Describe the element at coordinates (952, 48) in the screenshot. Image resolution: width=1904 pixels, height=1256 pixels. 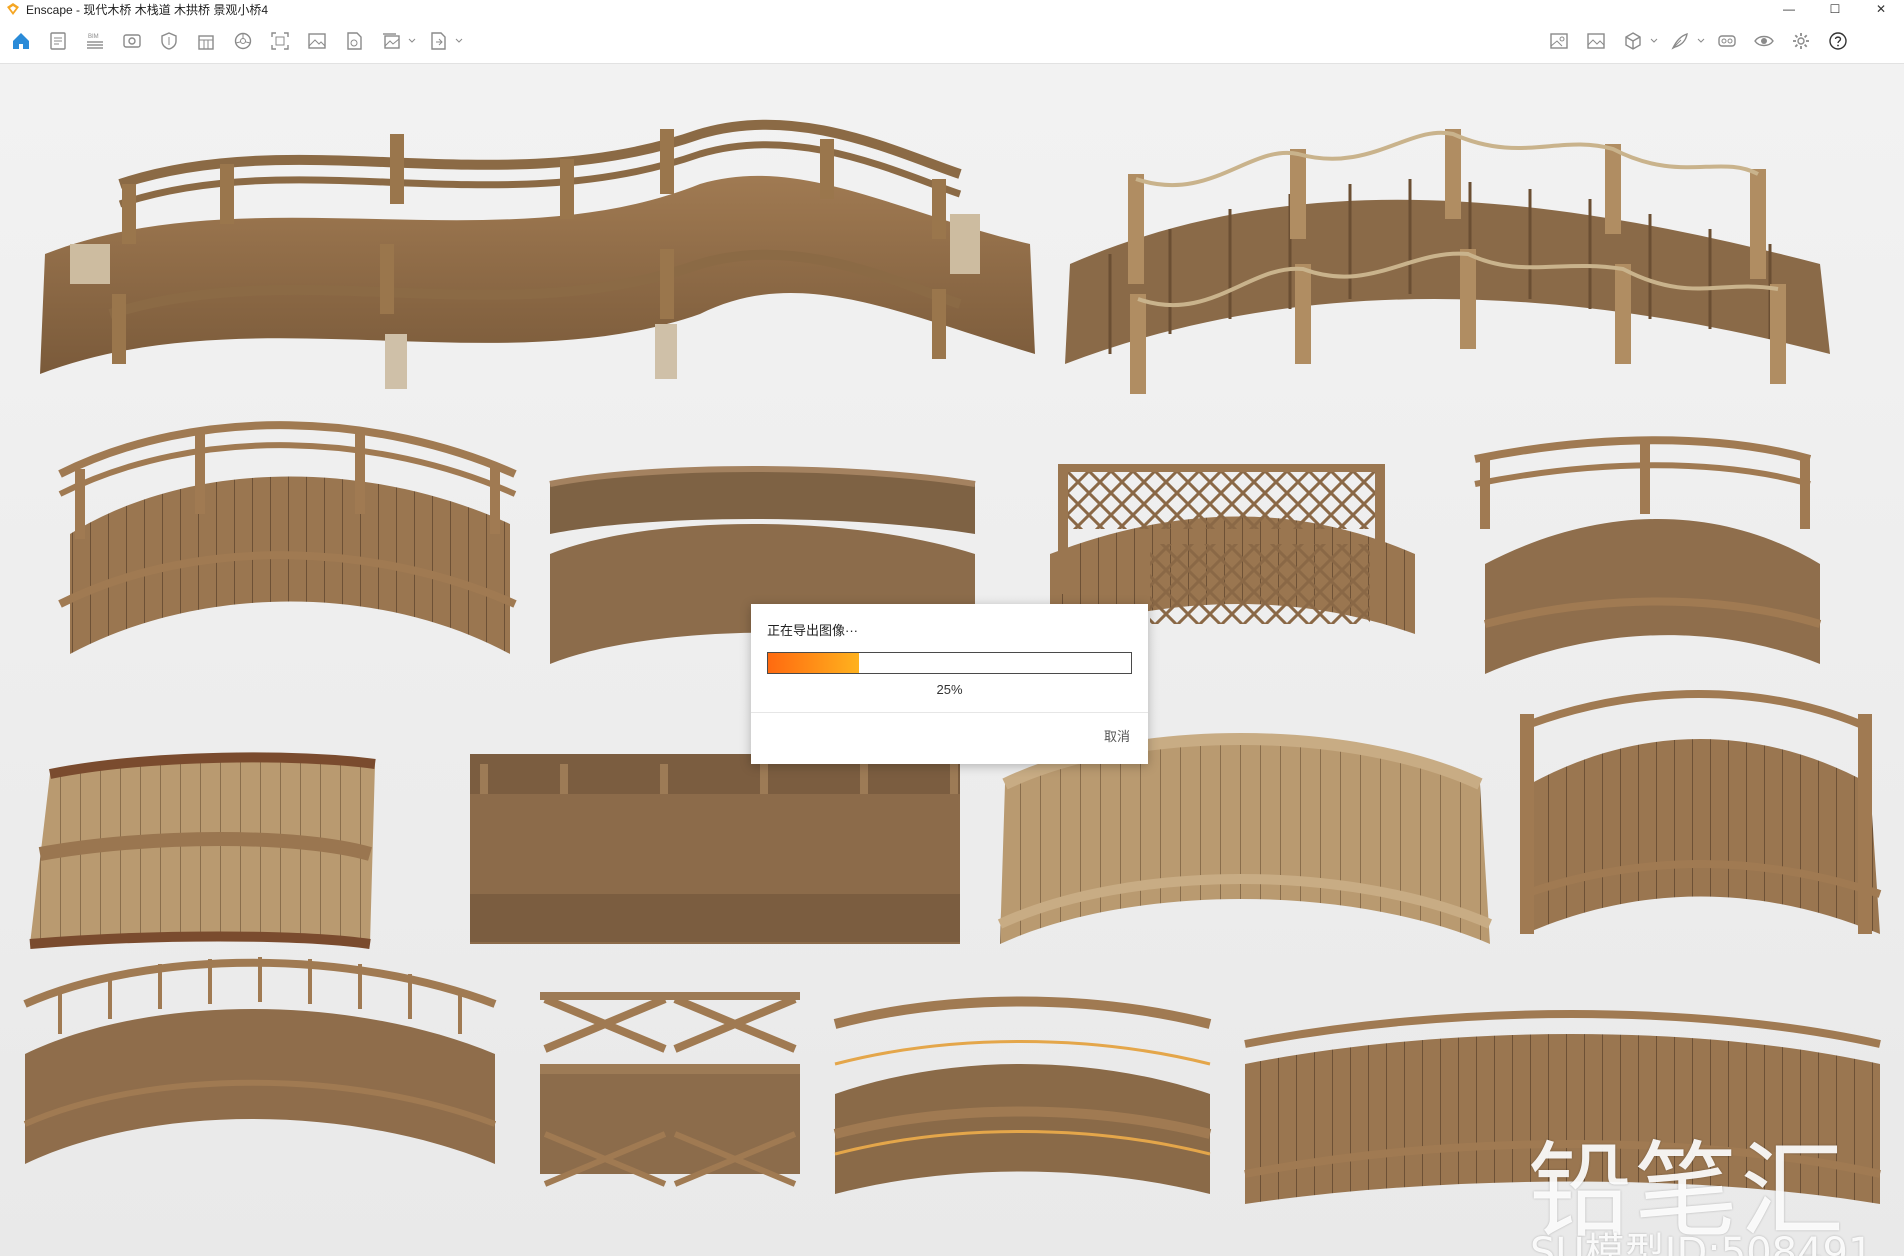
I see `toolbar: BIM` at that location.